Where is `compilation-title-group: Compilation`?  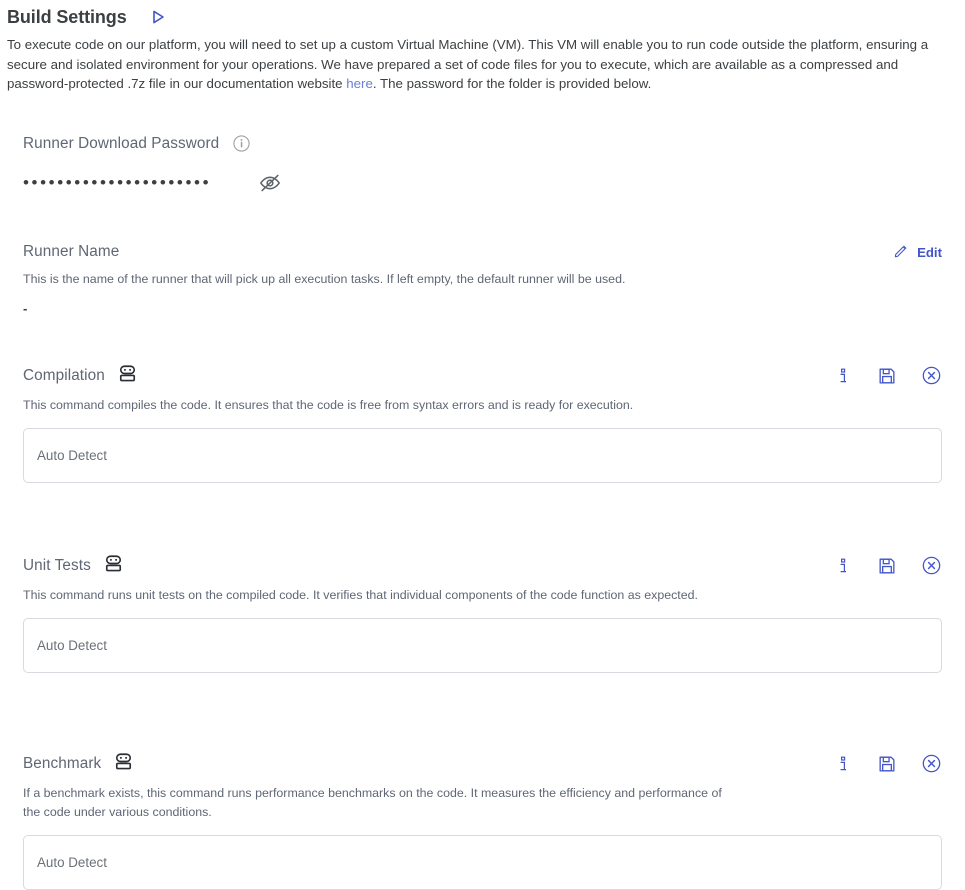
compilation-title-group: Compilation is located at coordinates (80, 376).